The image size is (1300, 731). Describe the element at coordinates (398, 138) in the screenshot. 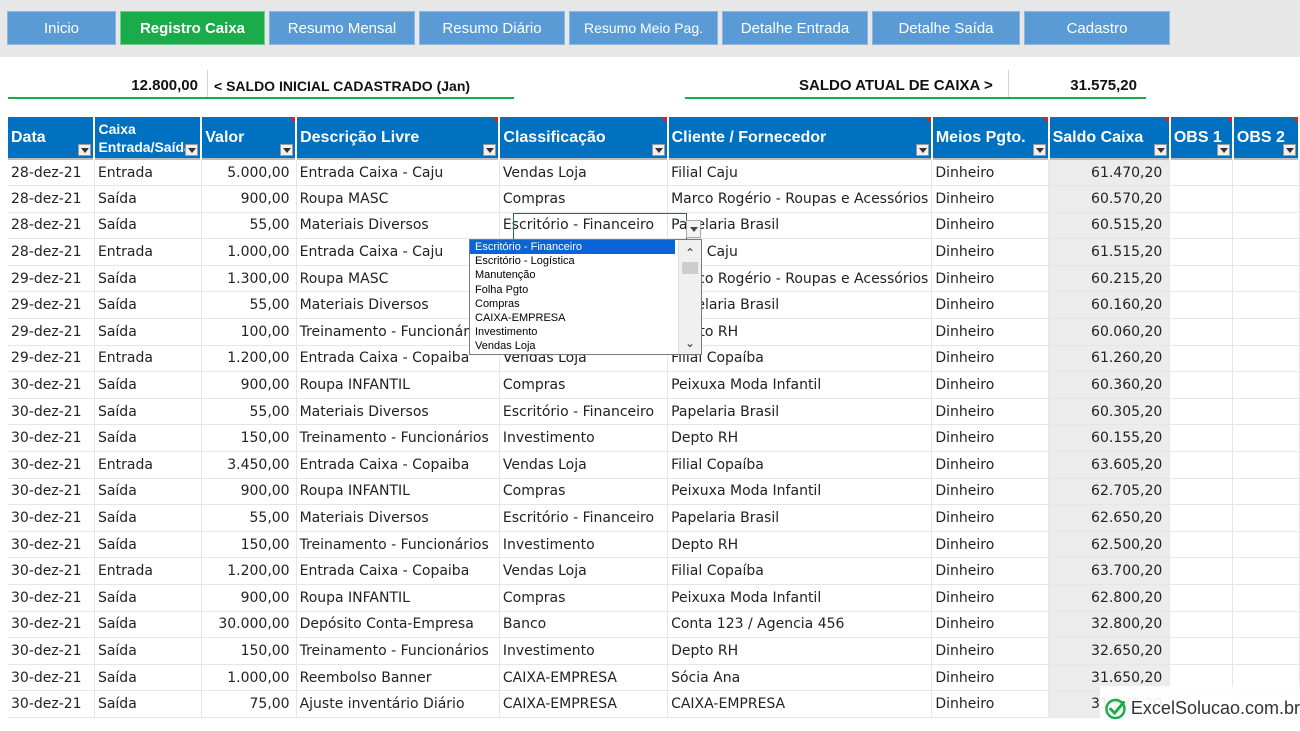

I see `col-header-descricao: Descrição Livre` at that location.